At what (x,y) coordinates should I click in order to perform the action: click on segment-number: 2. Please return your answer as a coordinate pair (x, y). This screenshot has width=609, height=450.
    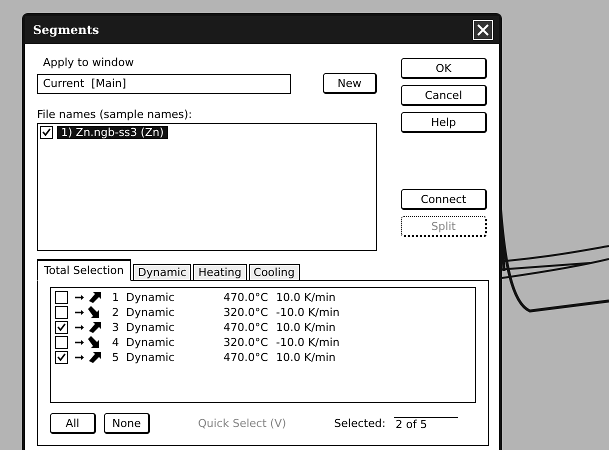
    Looking at the image, I should click on (116, 312).